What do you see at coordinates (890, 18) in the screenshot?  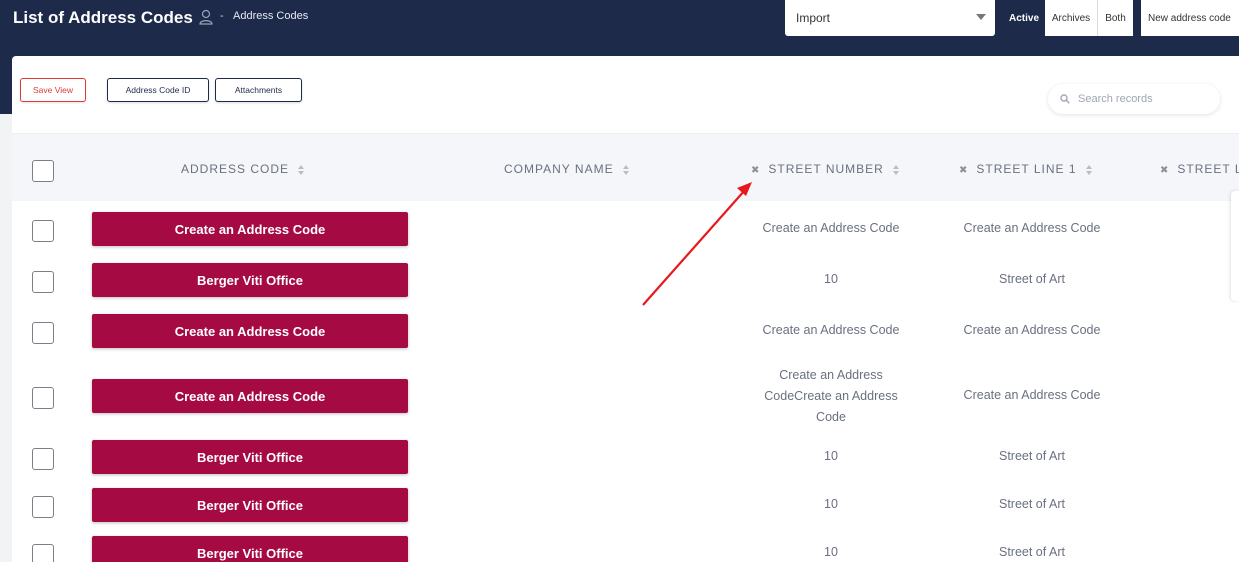 I see `import-select: Import` at bounding box center [890, 18].